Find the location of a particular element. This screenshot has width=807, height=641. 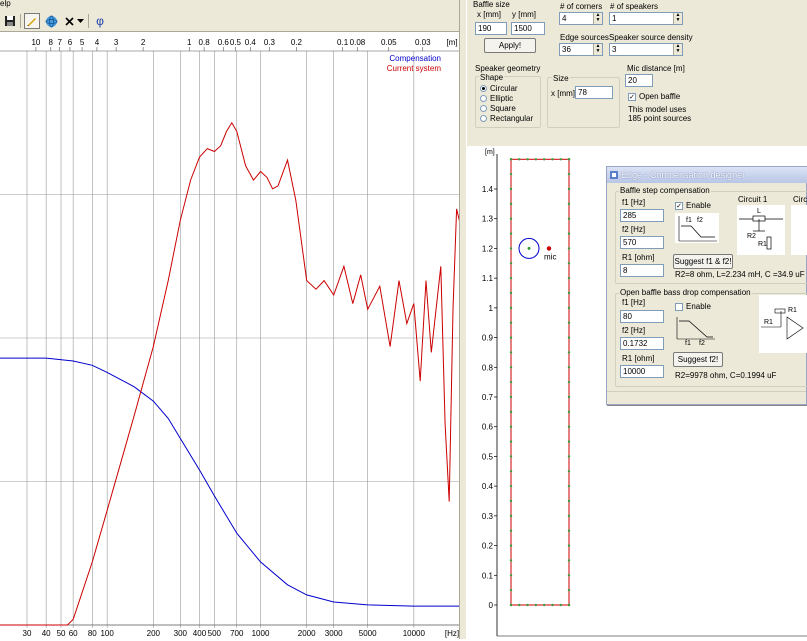

bd-f1-input: 80 is located at coordinates (642, 316).